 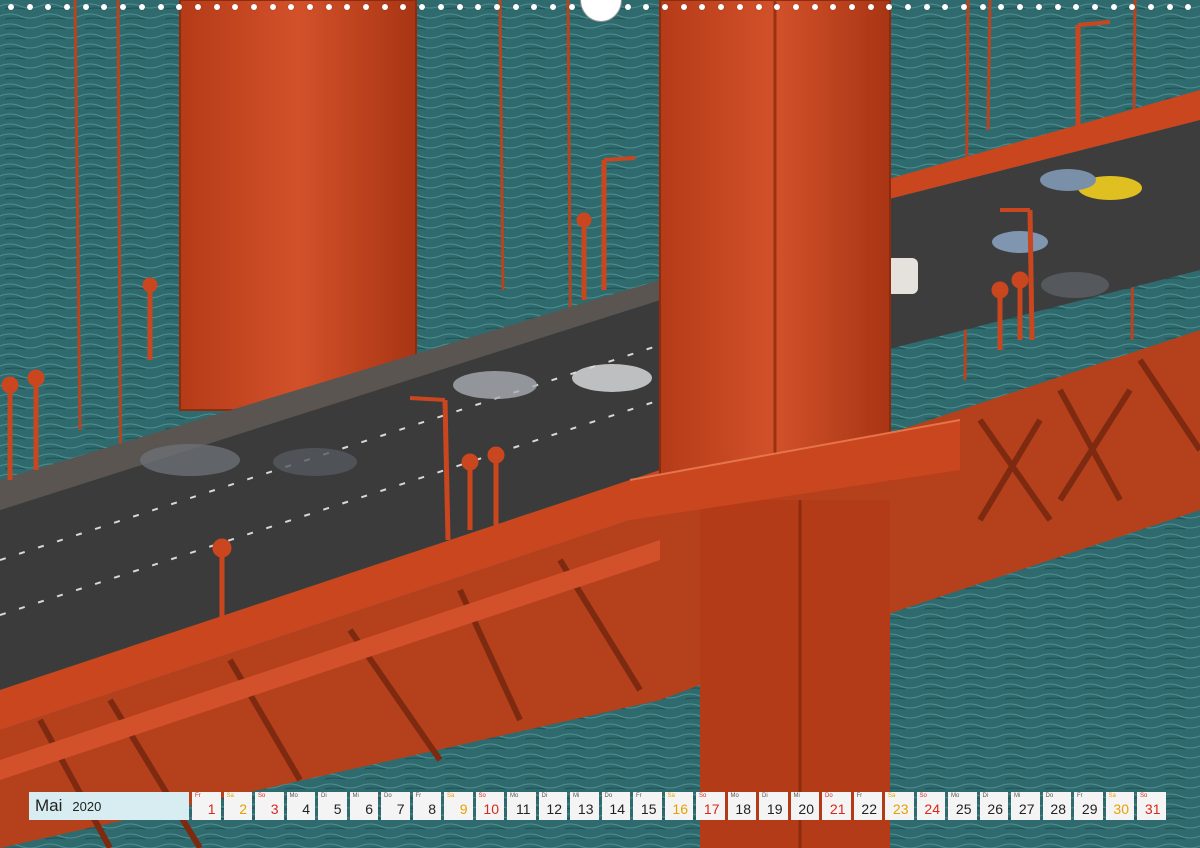 I want to click on day-number: 17, so click(x=711, y=809).